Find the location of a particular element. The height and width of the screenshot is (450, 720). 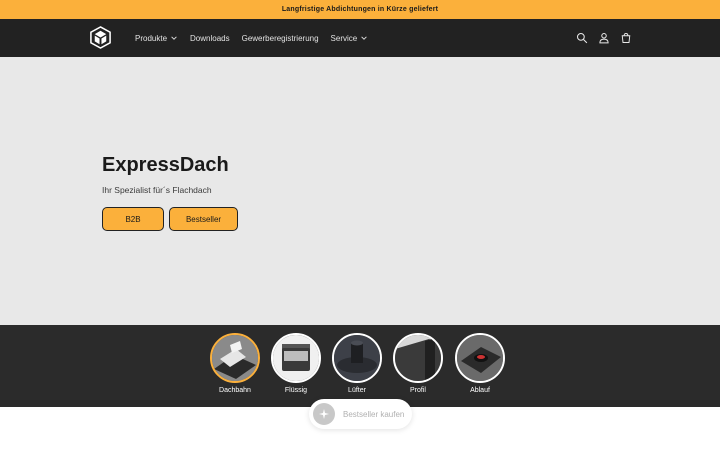

nav-item-label: Service is located at coordinates (344, 38).